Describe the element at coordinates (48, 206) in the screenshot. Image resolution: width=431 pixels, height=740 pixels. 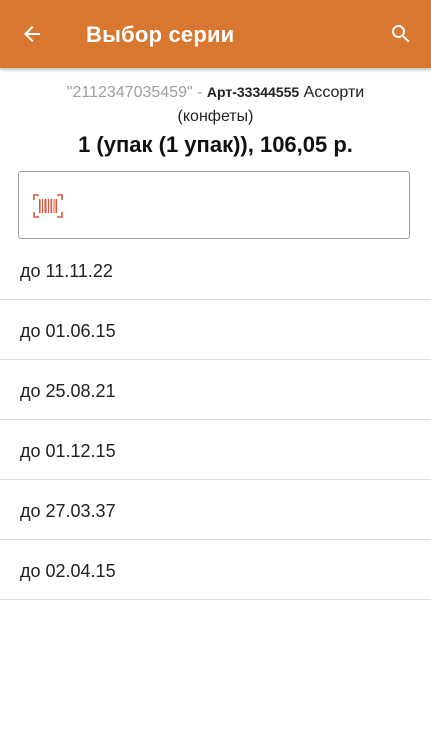
I see `barcode-scanner-icon` at that location.